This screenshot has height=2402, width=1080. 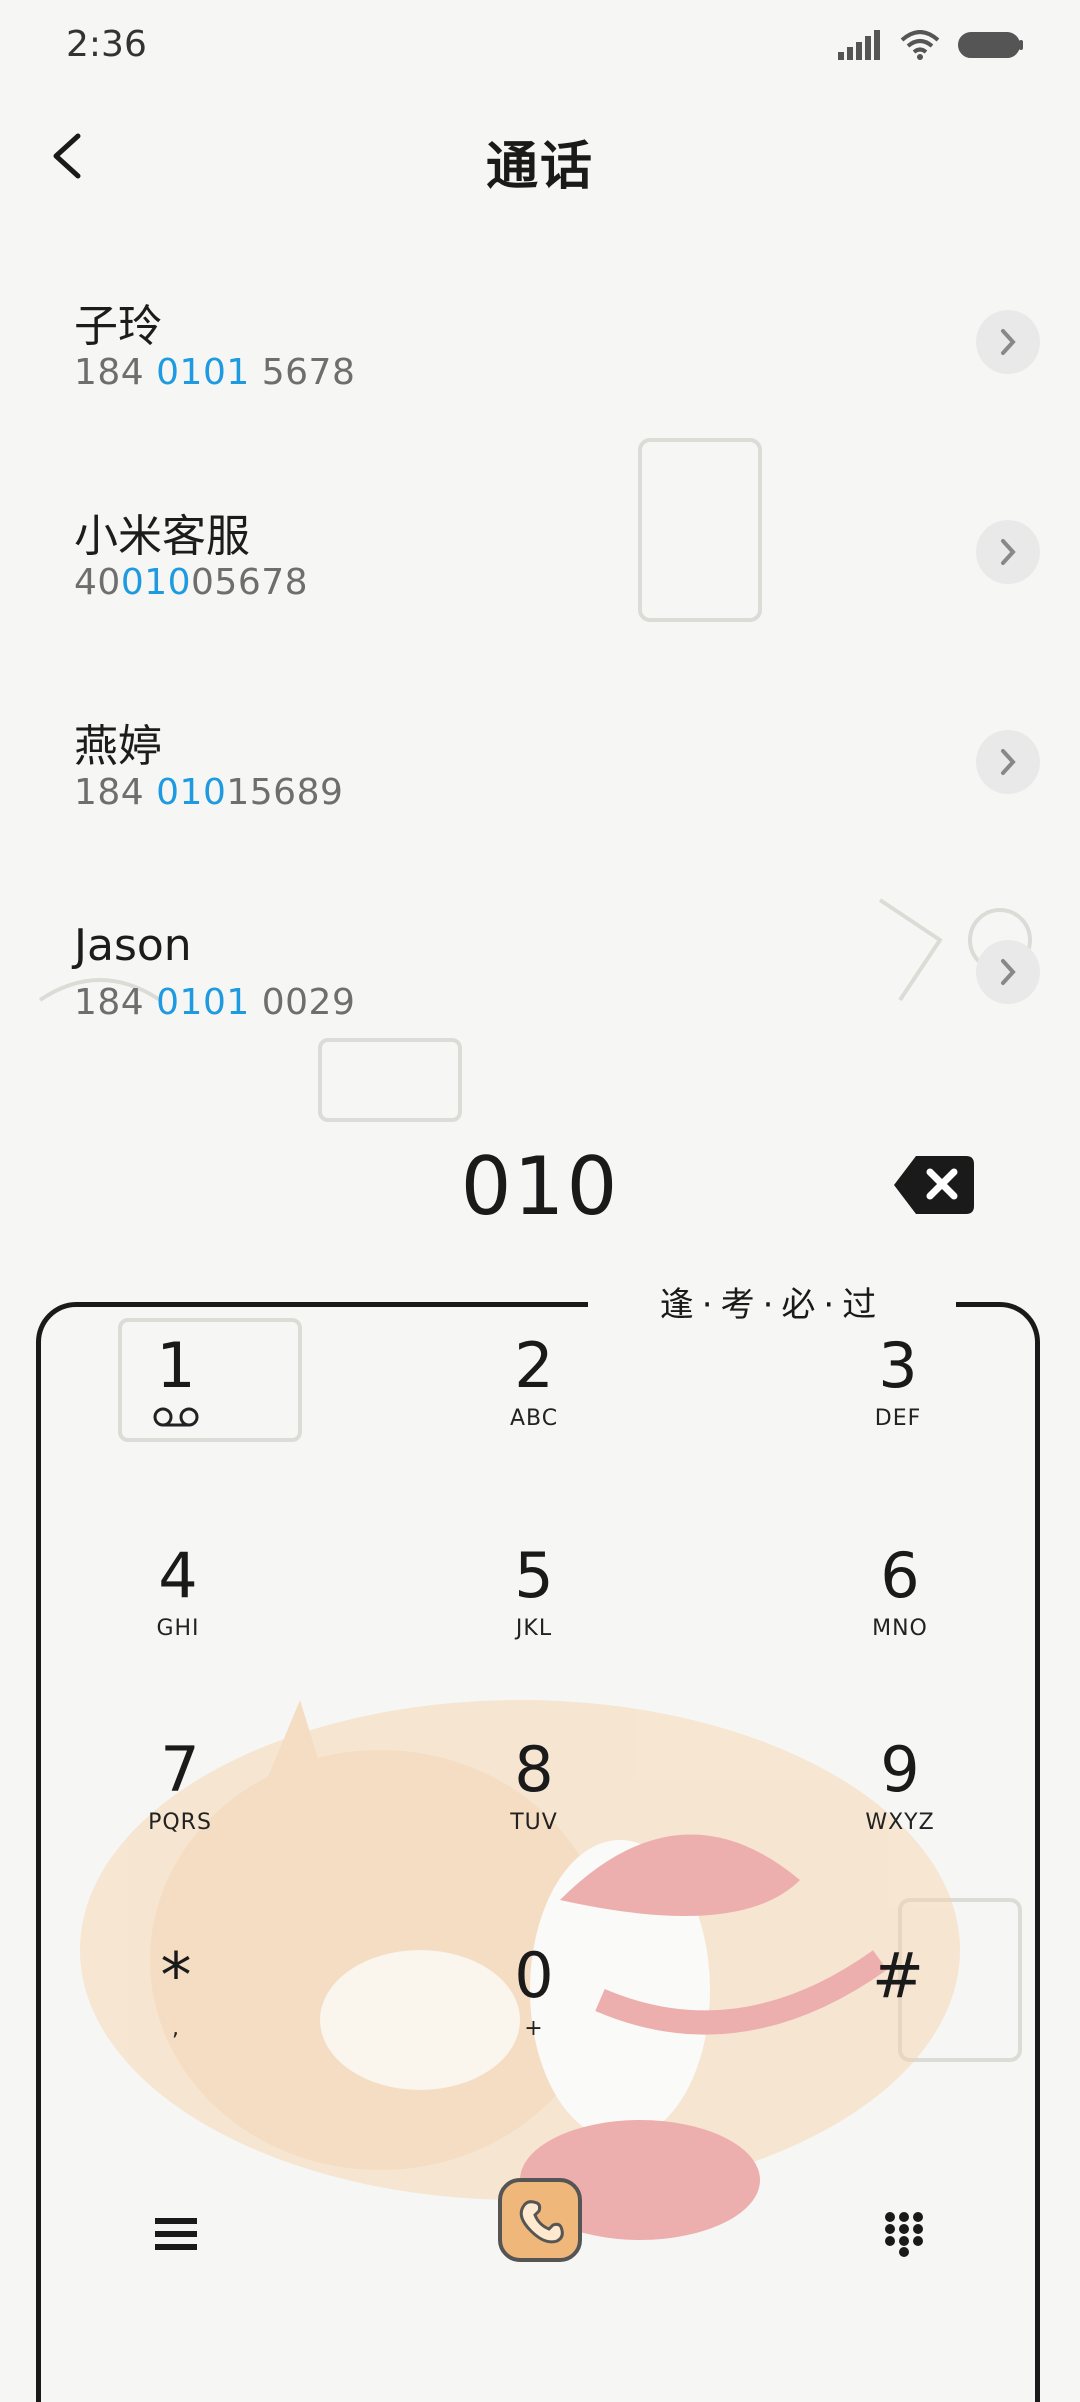 I want to click on key-2: 2 ABC, so click(x=534, y=1415).